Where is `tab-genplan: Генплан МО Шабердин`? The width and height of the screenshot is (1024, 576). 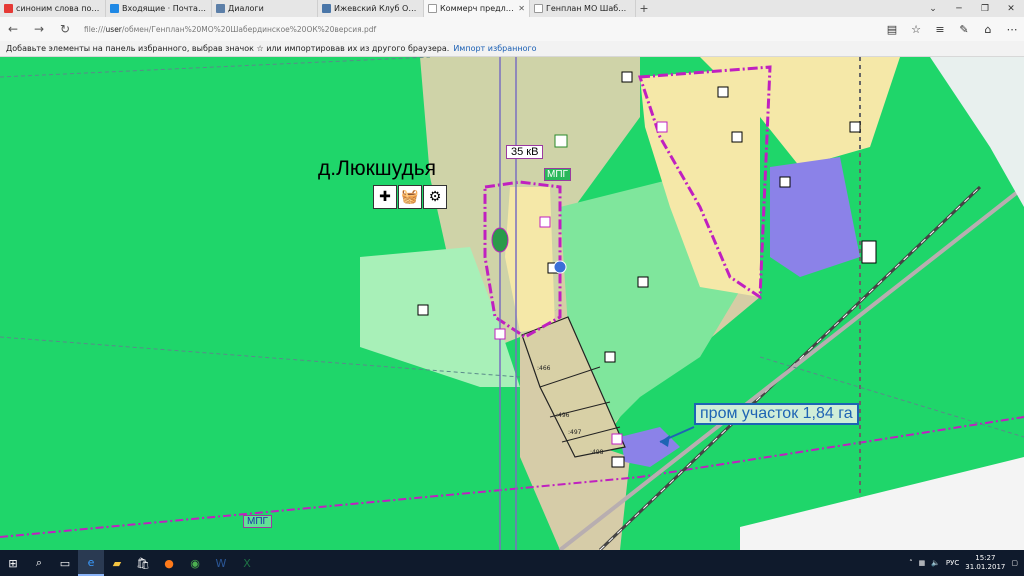
tab-genplan: Генплан МО Шабердин is located at coordinates (583, 8).